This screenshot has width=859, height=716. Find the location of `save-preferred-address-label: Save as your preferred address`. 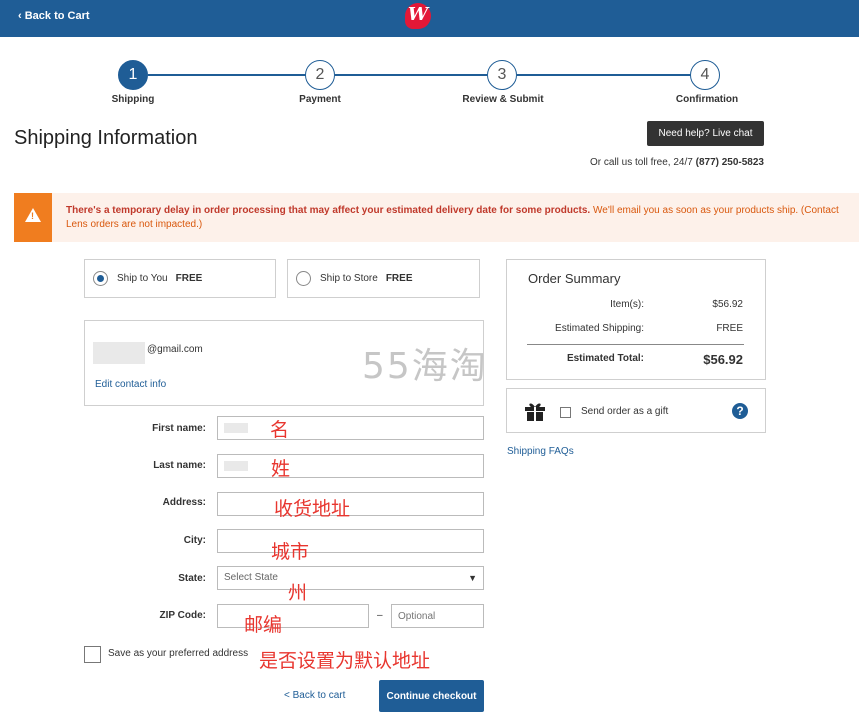

save-preferred-address-label: Save as your preferred address is located at coordinates (178, 653).